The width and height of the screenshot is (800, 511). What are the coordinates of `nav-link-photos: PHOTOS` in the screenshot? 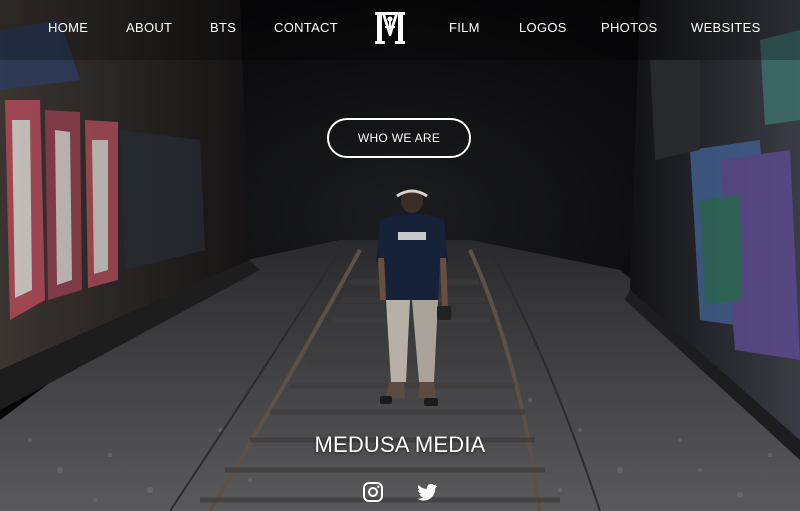 It's located at (629, 27).